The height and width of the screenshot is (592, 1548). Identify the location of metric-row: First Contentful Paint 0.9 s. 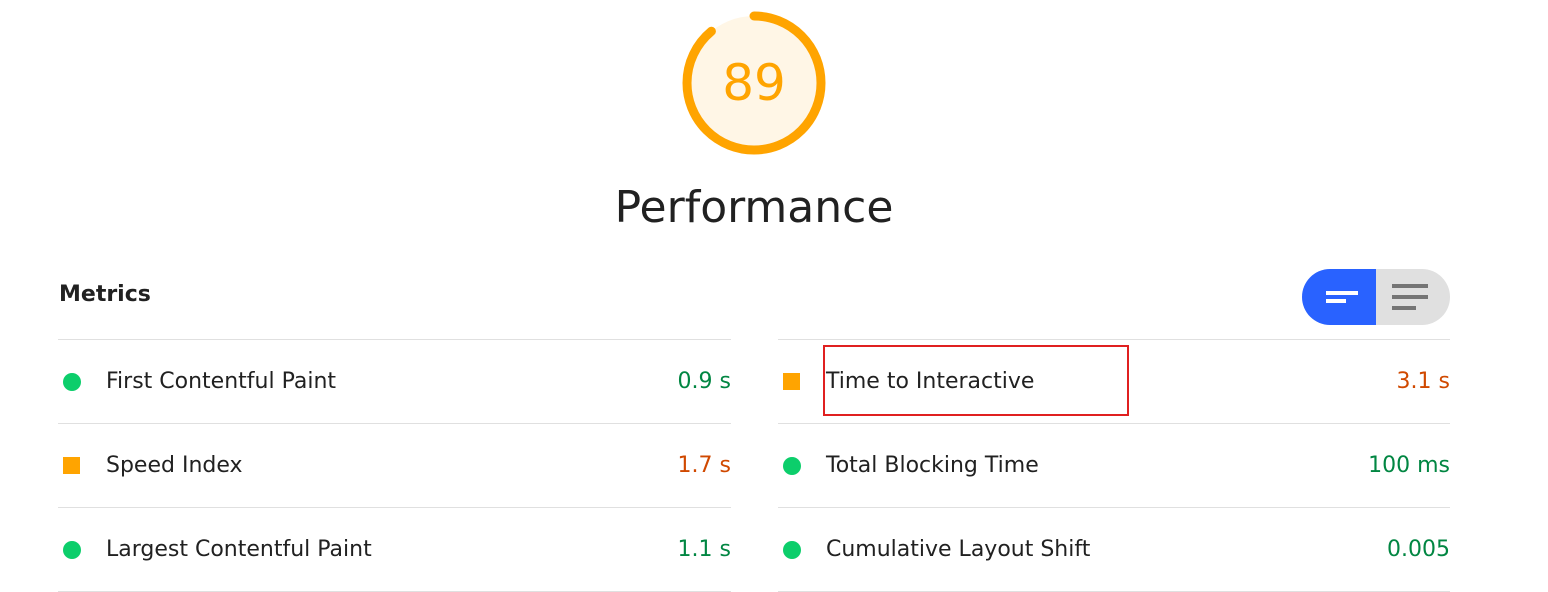
(394, 381).